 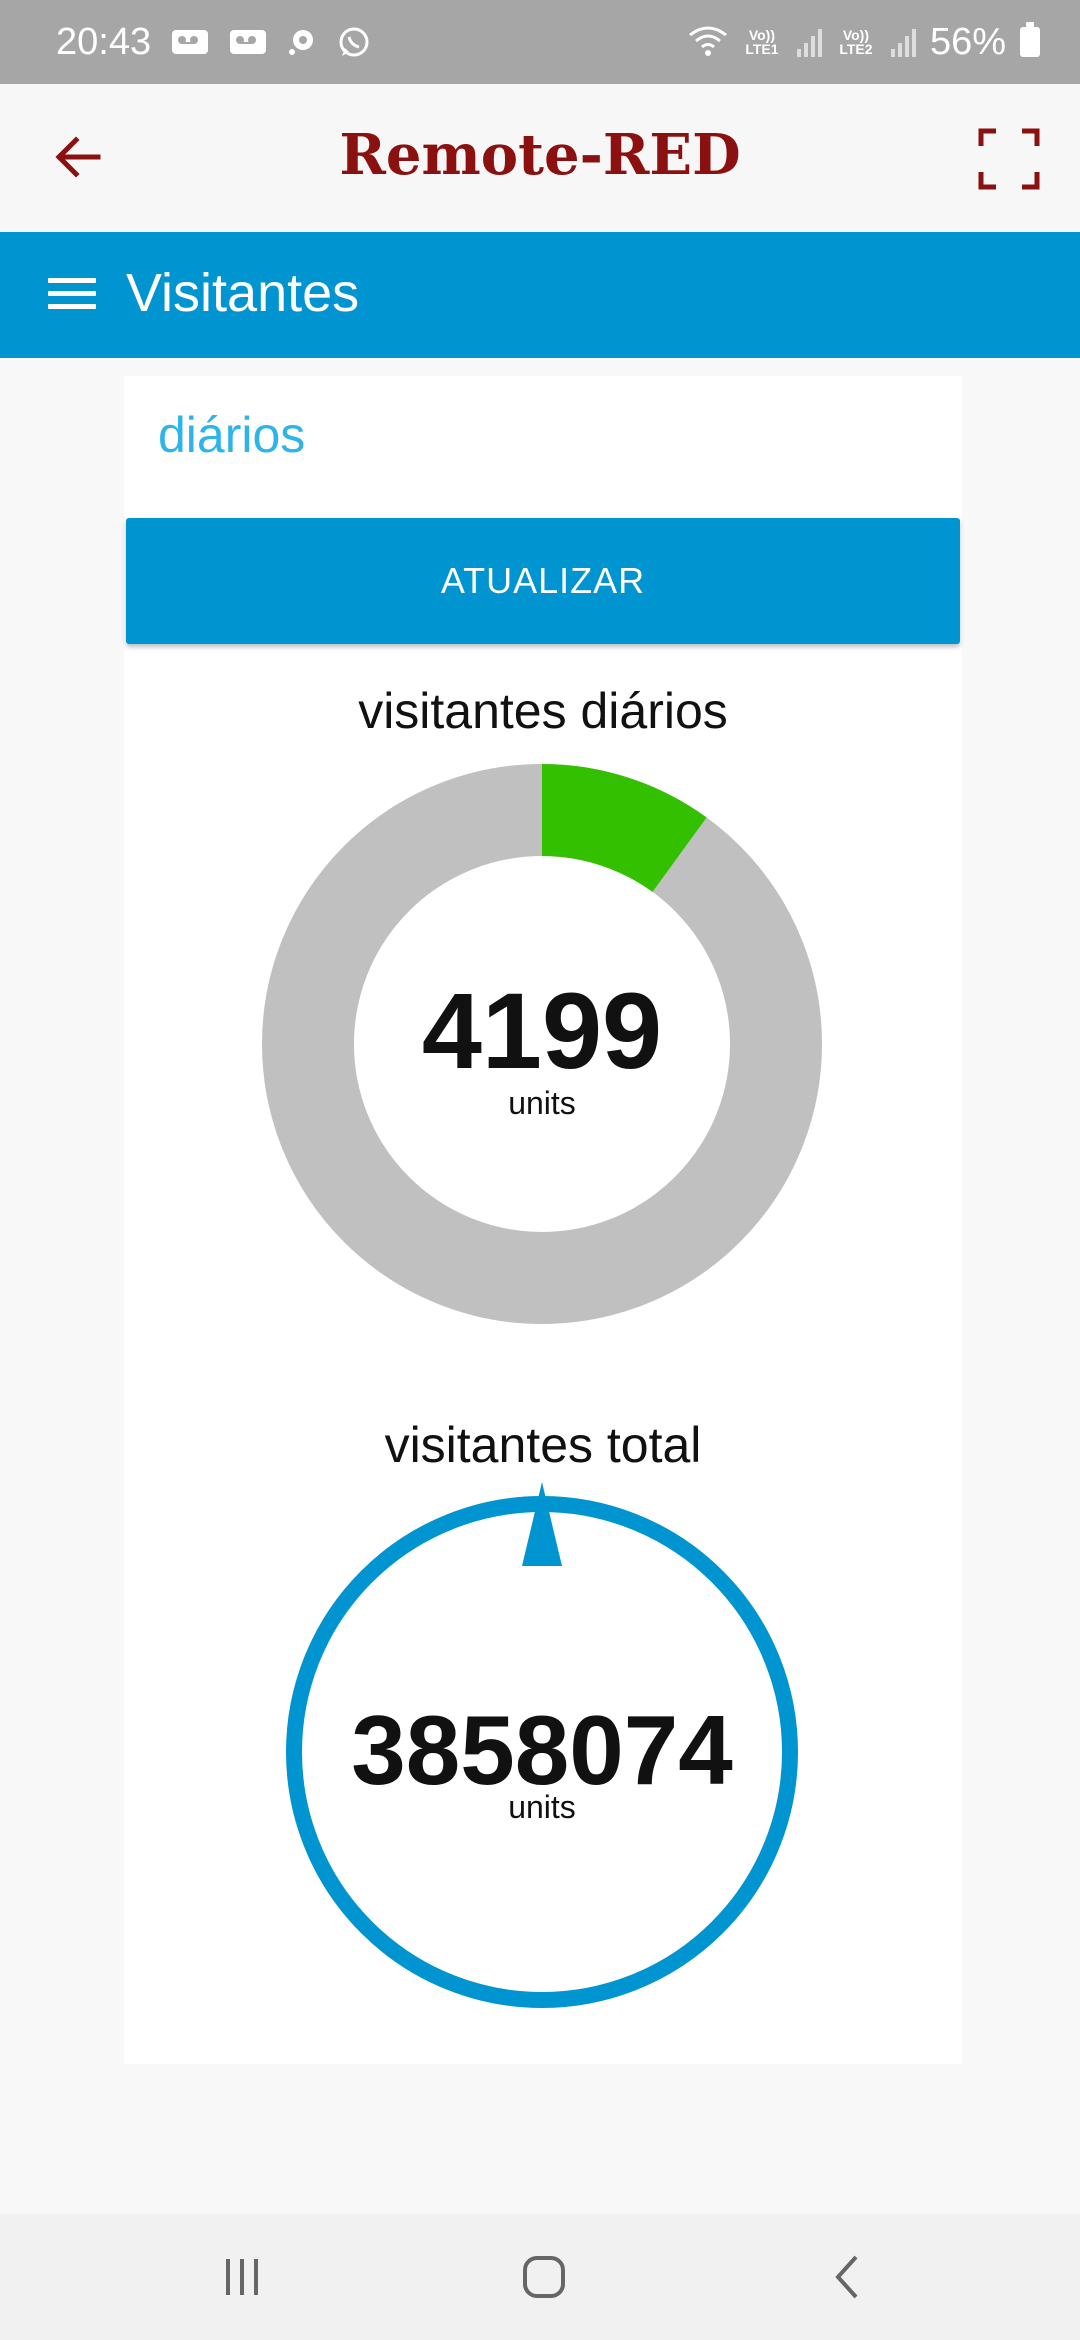 I want to click on refresh-button: ATUALIZAR, so click(x=543, y=581).